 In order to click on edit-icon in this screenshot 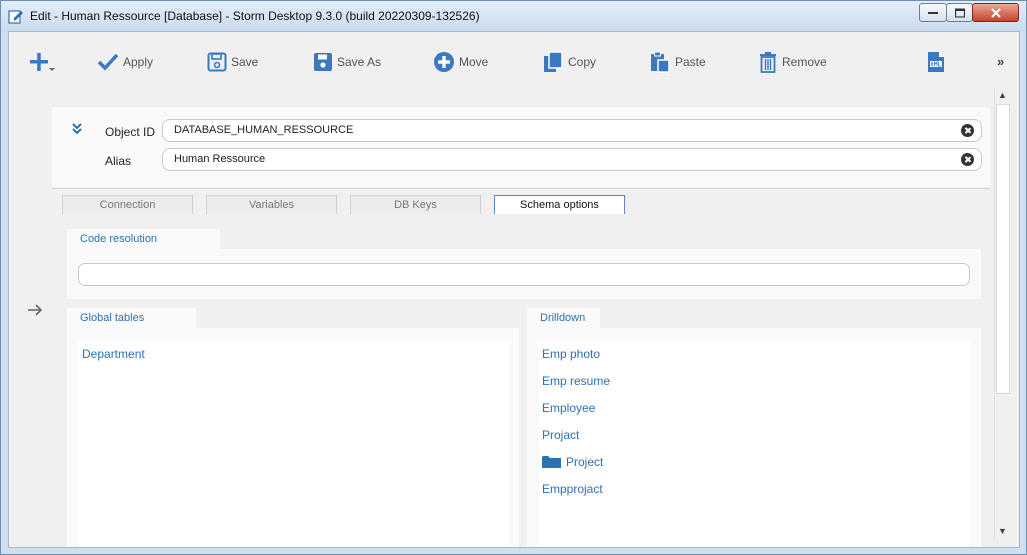, I will do `click(15, 17)`.